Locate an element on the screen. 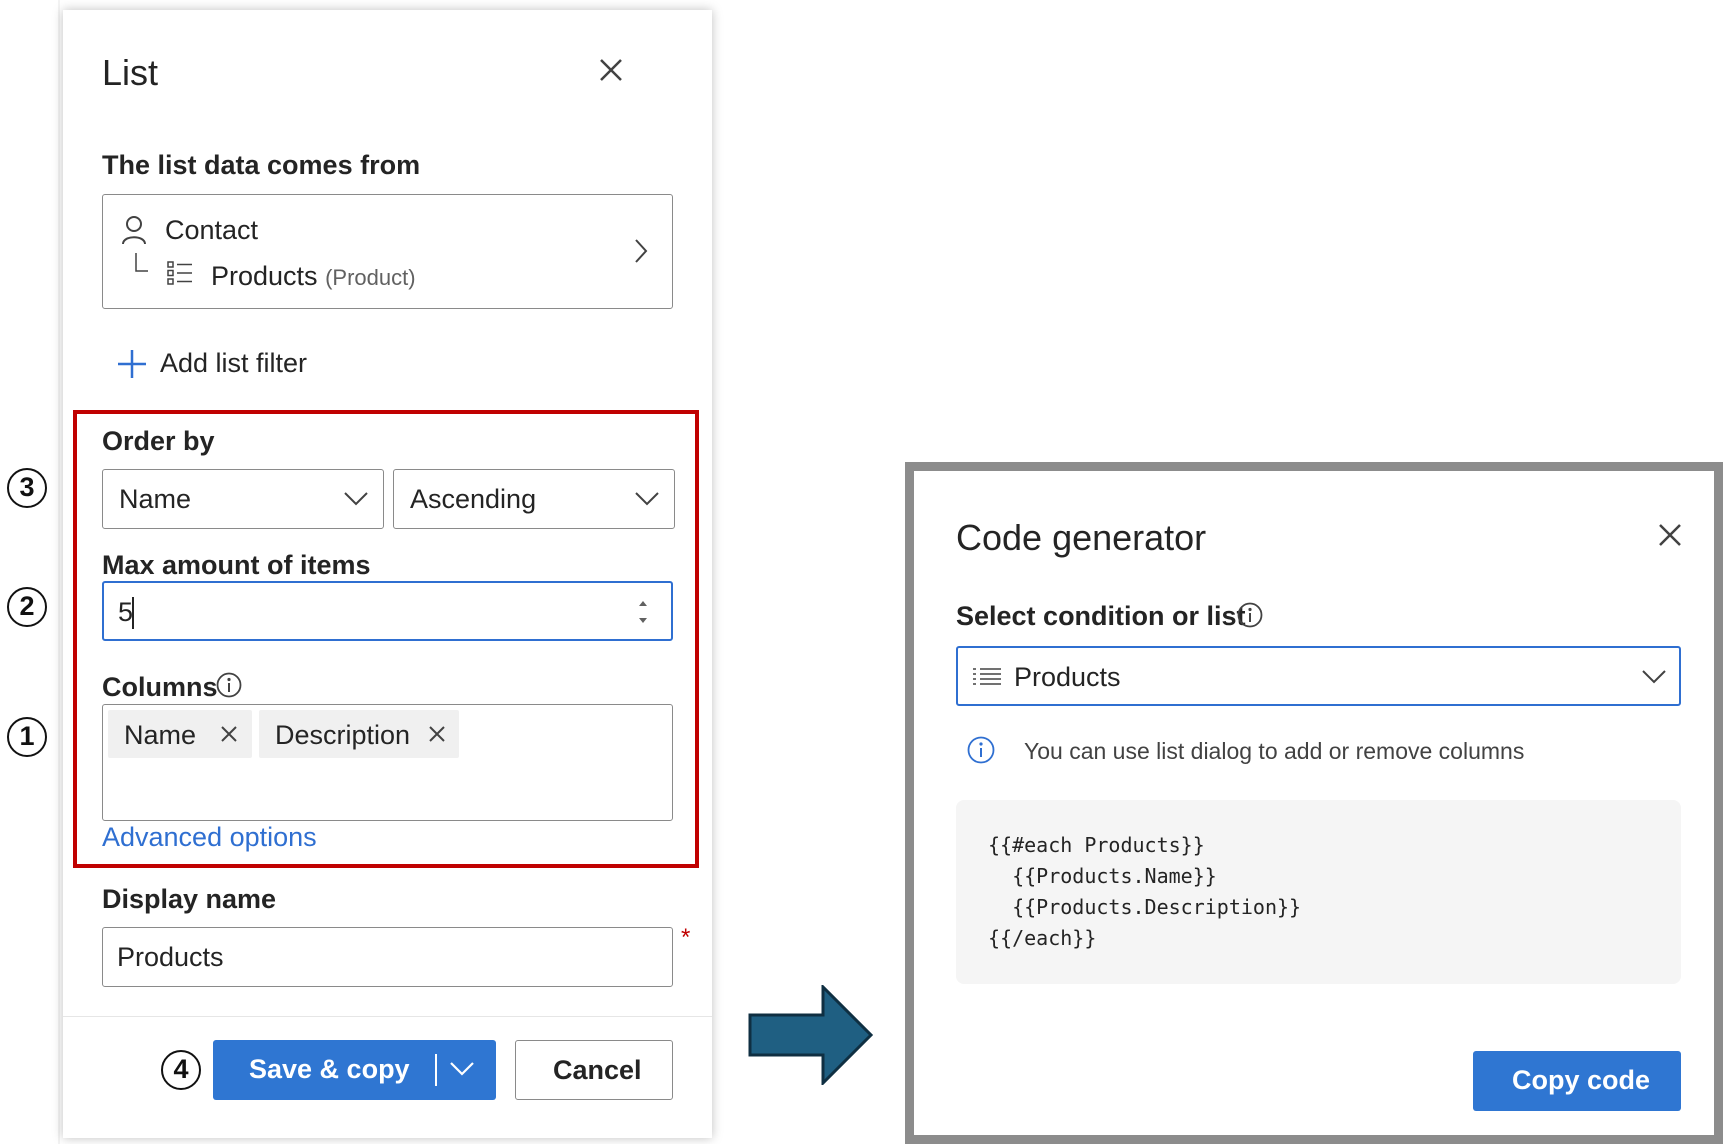  chevron-right-icon is located at coordinates (641, 251).